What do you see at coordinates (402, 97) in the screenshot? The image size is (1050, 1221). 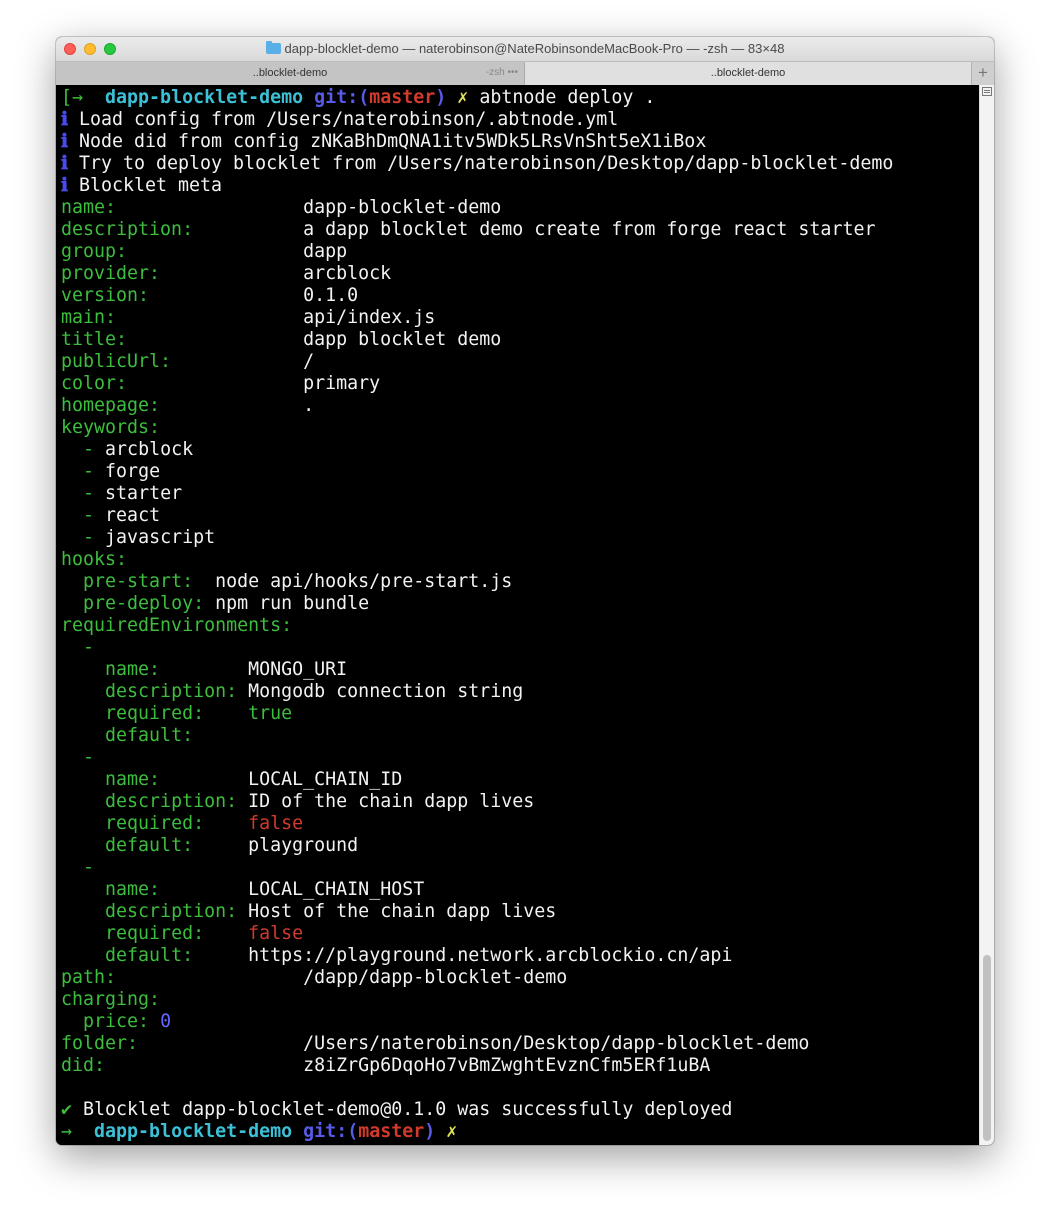 I see `prompt-branch: master` at bounding box center [402, 97].